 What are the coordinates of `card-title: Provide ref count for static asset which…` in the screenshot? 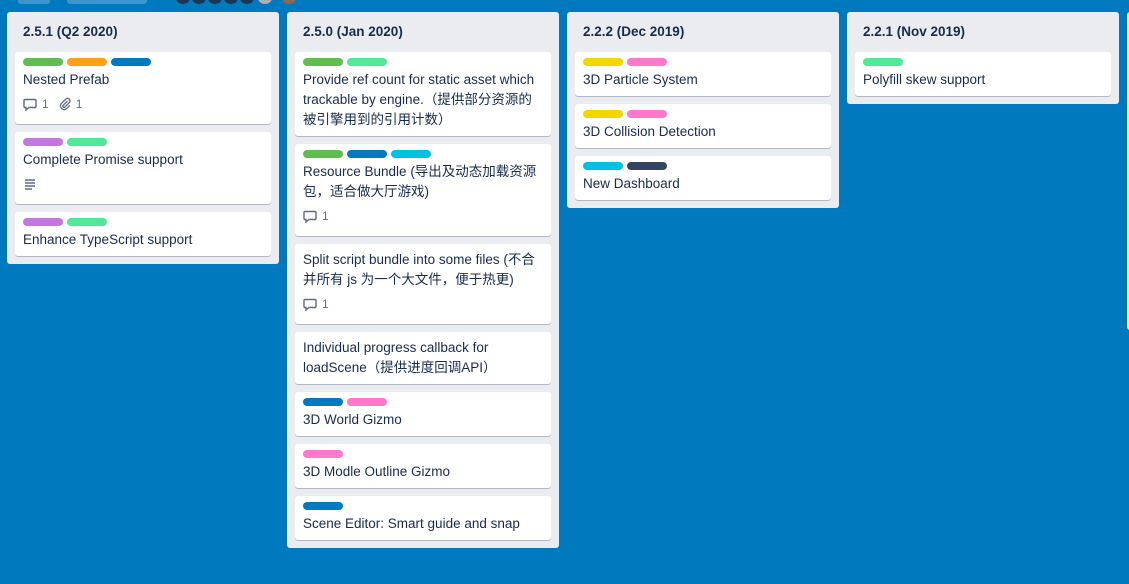 It's located at (419, 99).